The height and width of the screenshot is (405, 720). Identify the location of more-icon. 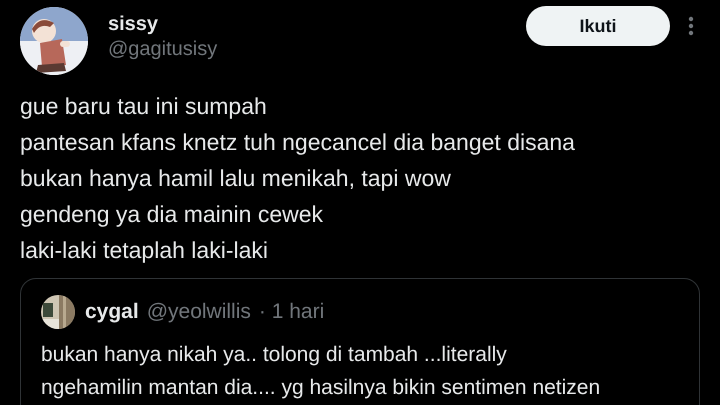
(691, 26).